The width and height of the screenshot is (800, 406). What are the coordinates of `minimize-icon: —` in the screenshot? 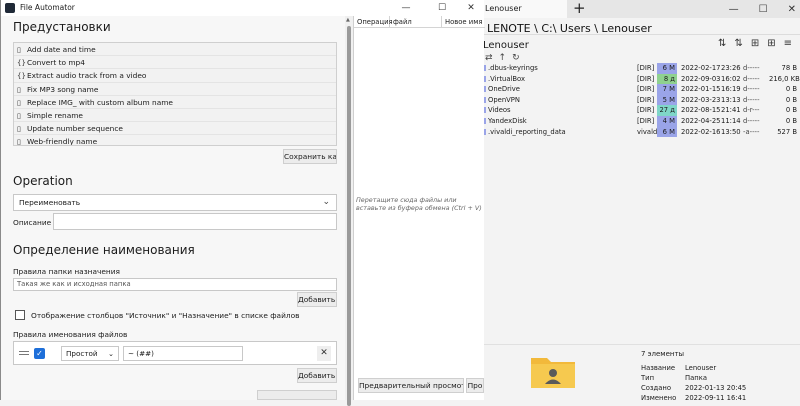 It's located at (734, 9).